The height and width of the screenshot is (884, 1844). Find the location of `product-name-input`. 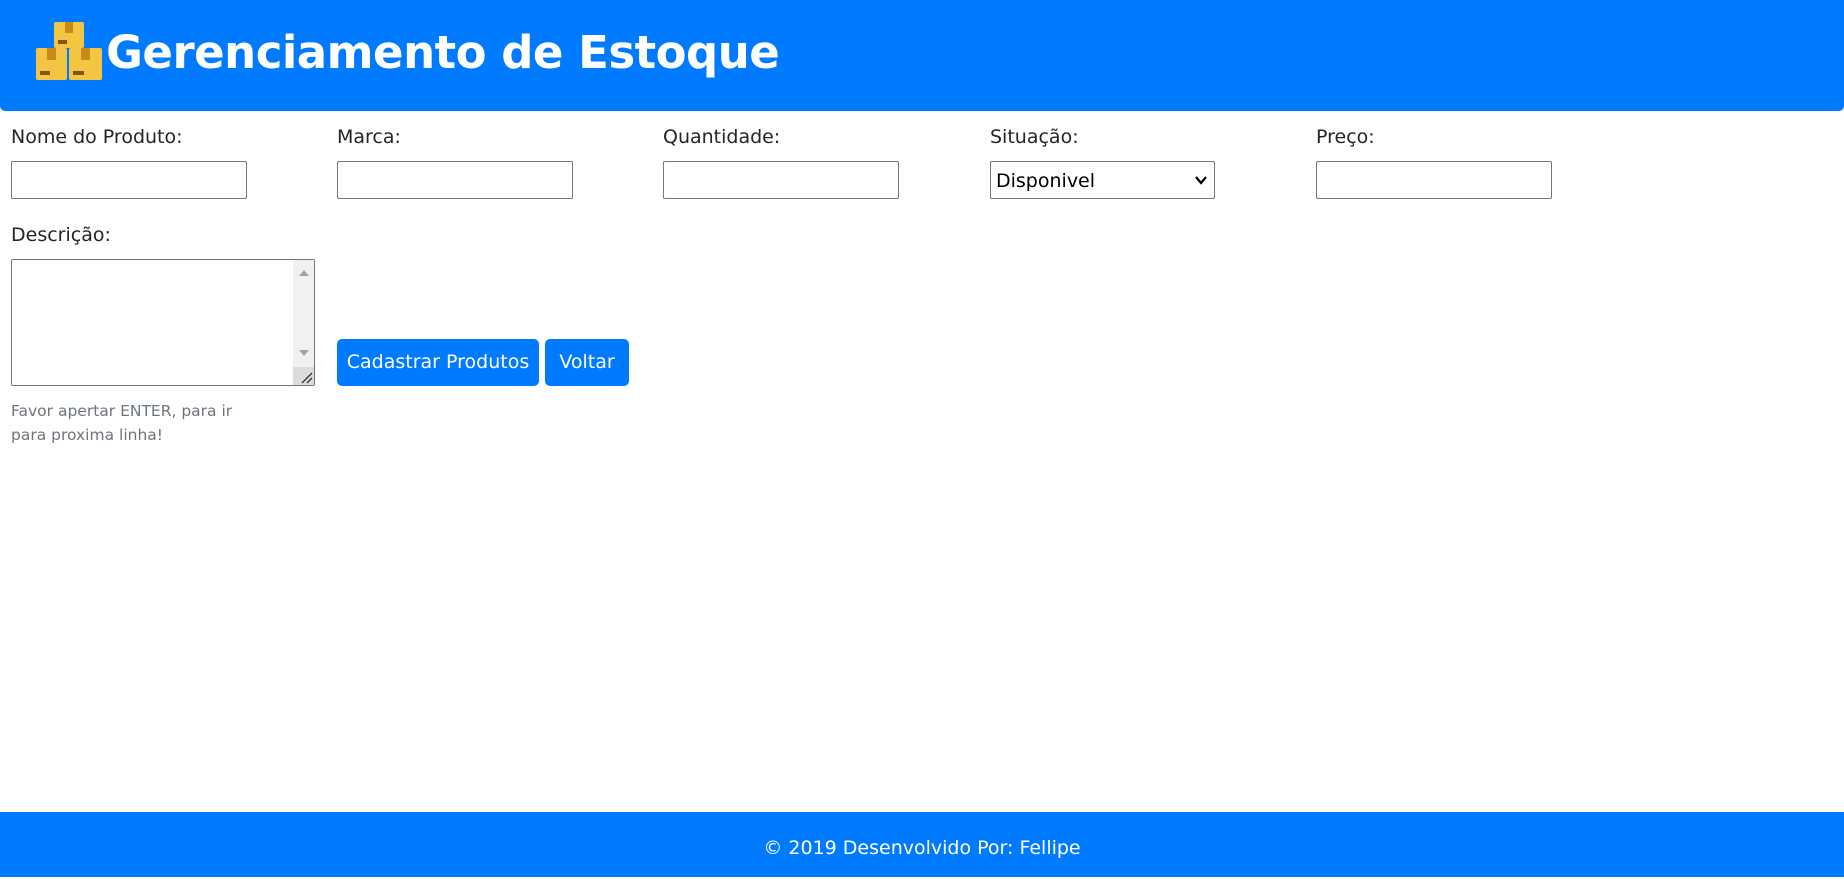

product-name-input is located at coordinates (129, 180).